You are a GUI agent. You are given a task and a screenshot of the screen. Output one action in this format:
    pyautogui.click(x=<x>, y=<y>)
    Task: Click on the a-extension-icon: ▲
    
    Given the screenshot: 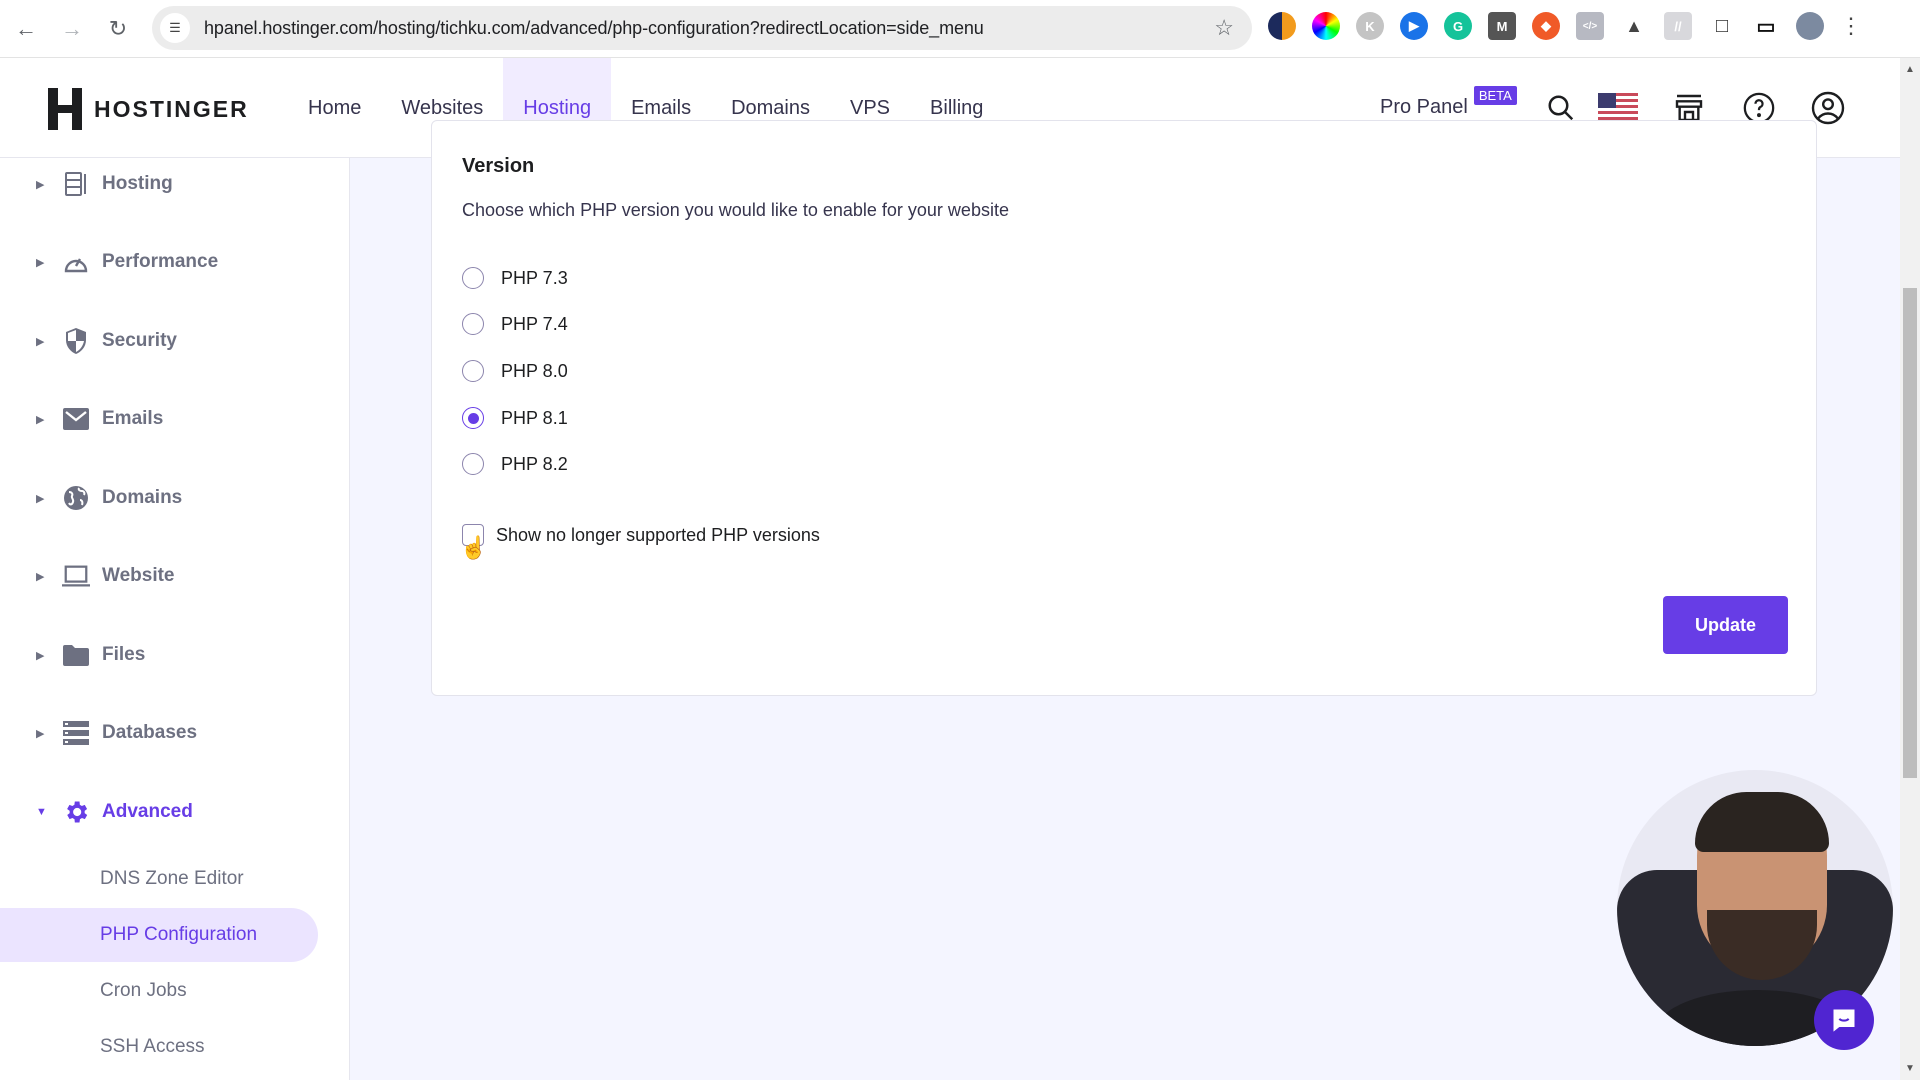 What is the action you would take?
    pyautogui.click(x=1634, y=26)
    